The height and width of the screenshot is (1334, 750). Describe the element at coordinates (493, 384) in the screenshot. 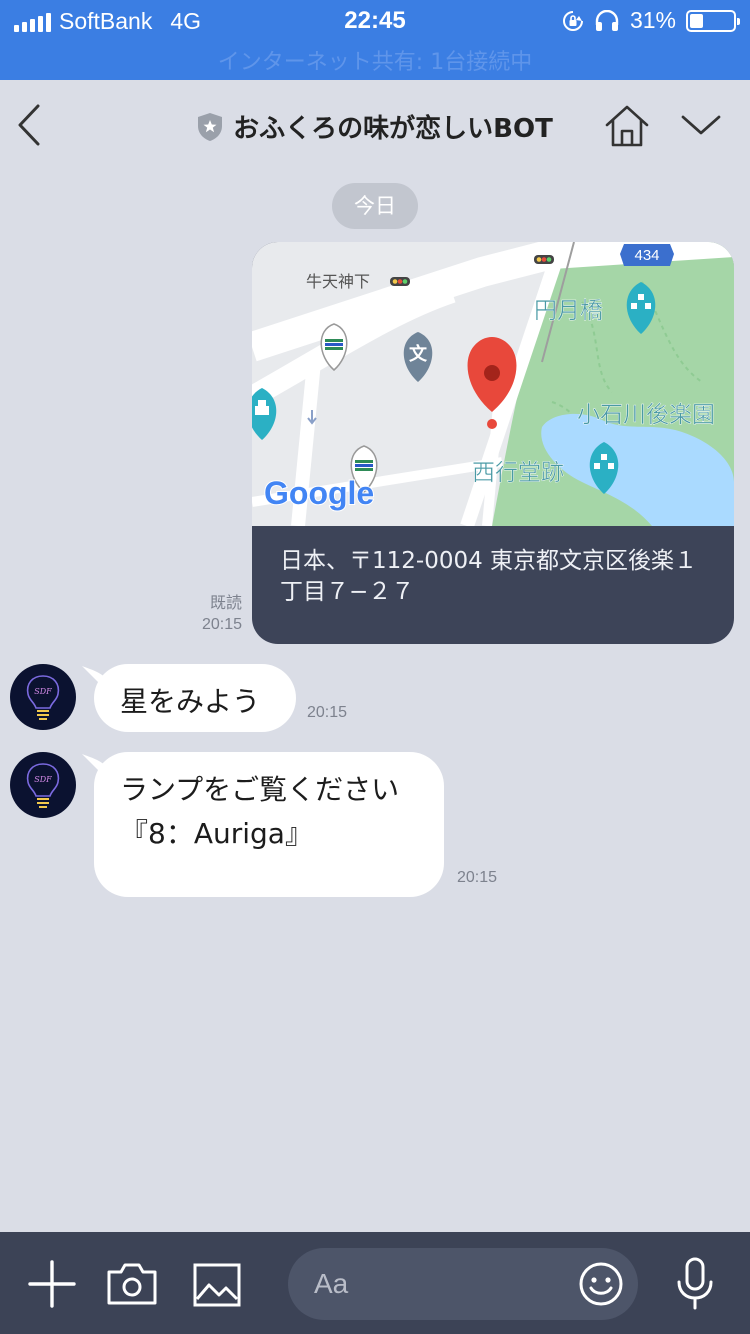

I see `location-map: 434 牛天神下 文 円月橋 小石川後楽園 西行堂跡 Google` at that location.